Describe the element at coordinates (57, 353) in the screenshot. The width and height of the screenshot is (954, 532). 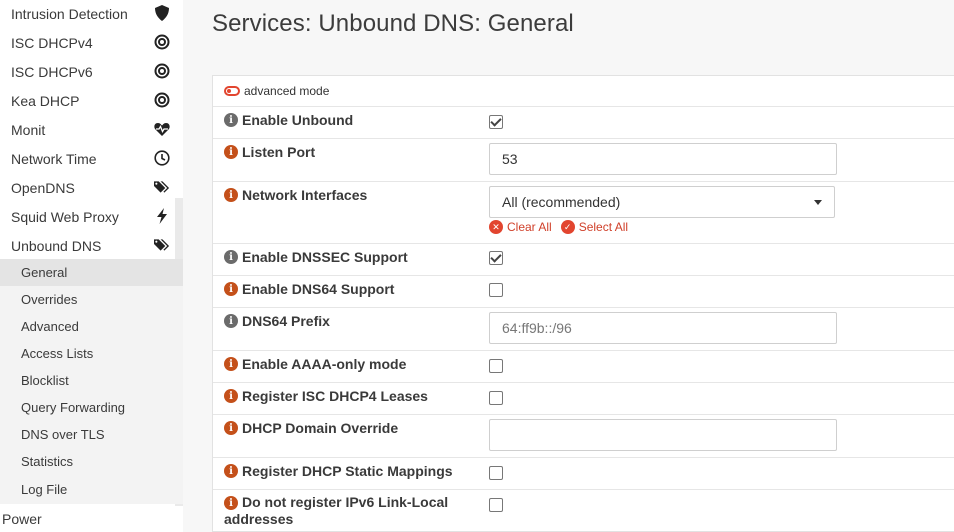
I see `submenu-item-label: Access Lists` at that location.